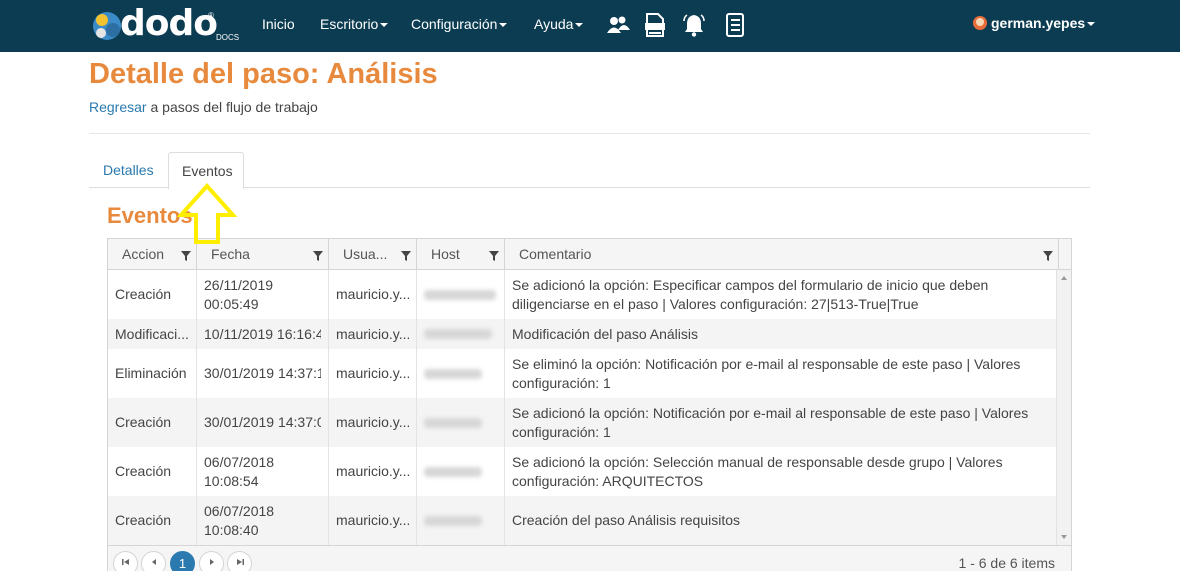 The image size is (1180, 571). What do you see at coordinates (228, 37) in the screenshot?
I see `brand-subtitle: DOCS` at bounding box center [228, 37].